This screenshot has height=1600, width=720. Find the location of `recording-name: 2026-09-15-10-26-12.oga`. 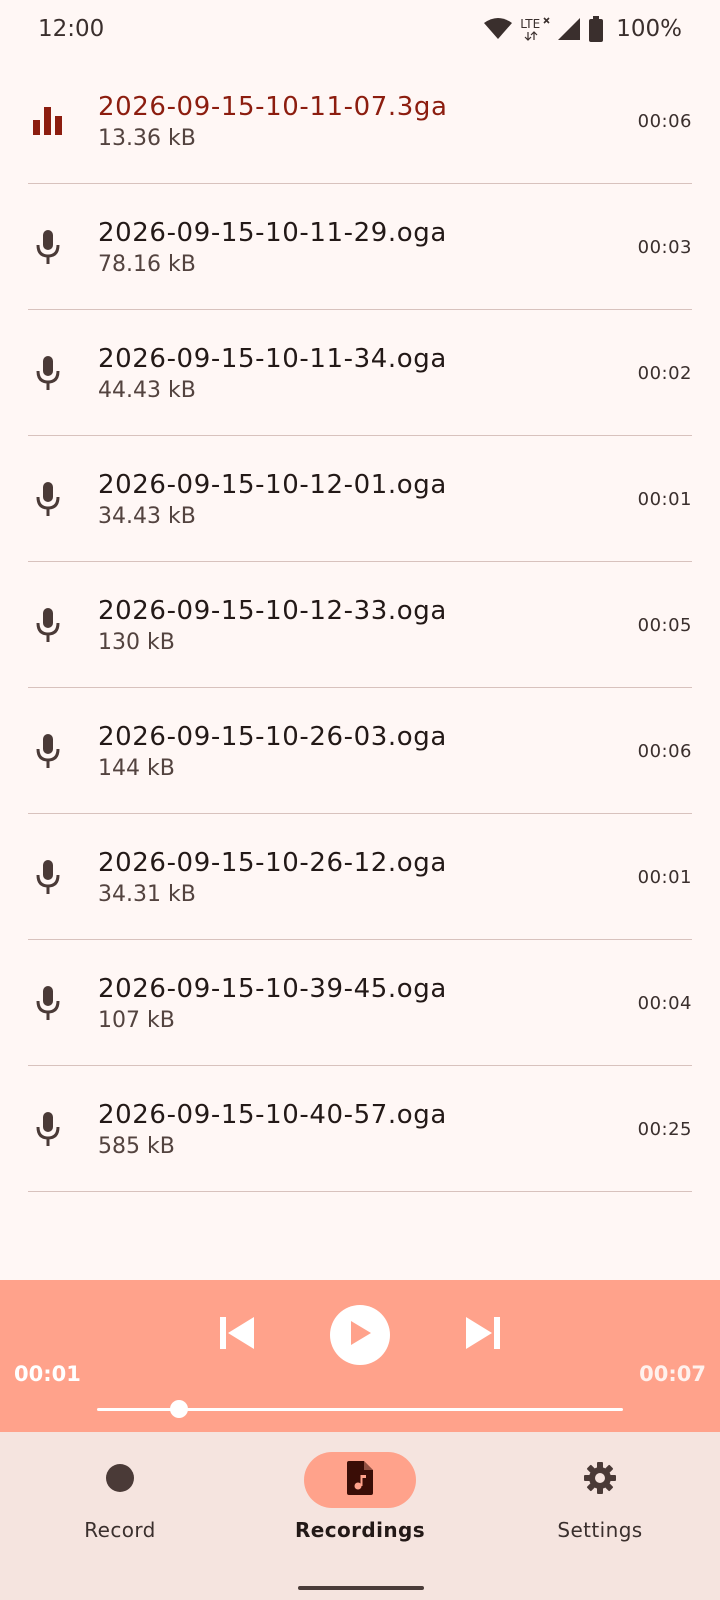

recording-name: 2026-09-15-10-26-12.oga is located at coordinates (272, 862).